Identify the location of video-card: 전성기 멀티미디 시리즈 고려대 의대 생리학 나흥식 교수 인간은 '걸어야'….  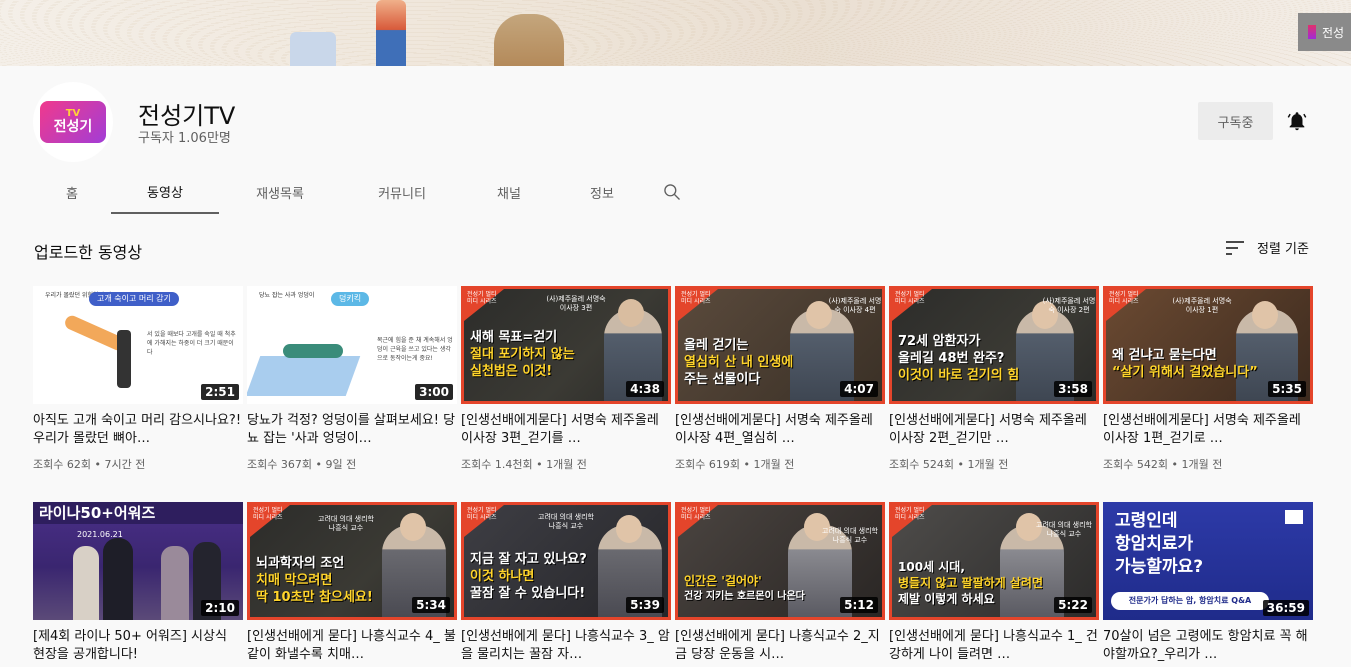
(780, 583).